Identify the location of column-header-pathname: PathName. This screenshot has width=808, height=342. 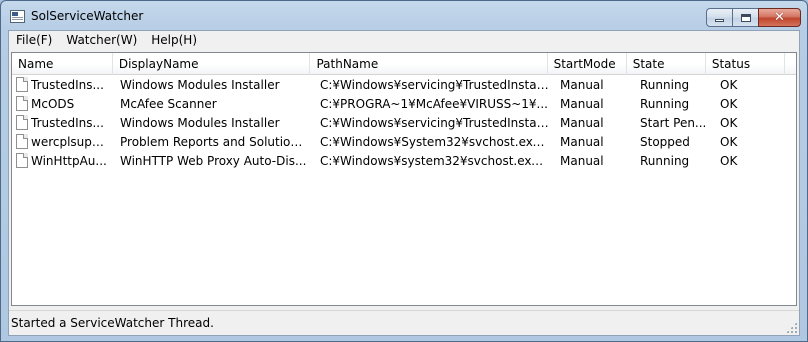
(429, 64).